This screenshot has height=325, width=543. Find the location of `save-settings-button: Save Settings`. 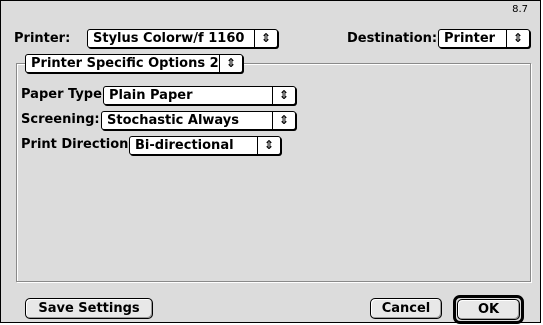

save-settings-button: Save Settings is located at coordinates (89, 308).